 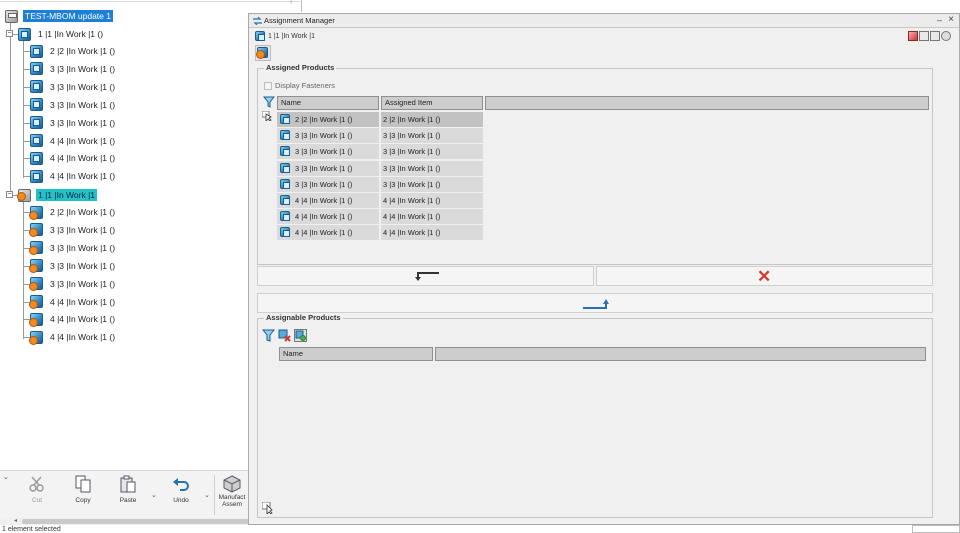 What do you see at coordinates (328, 119) in the screenshot?
I see `name-cell: 2 |2 |In Work |1 ()` at bounding box center [328, 119].